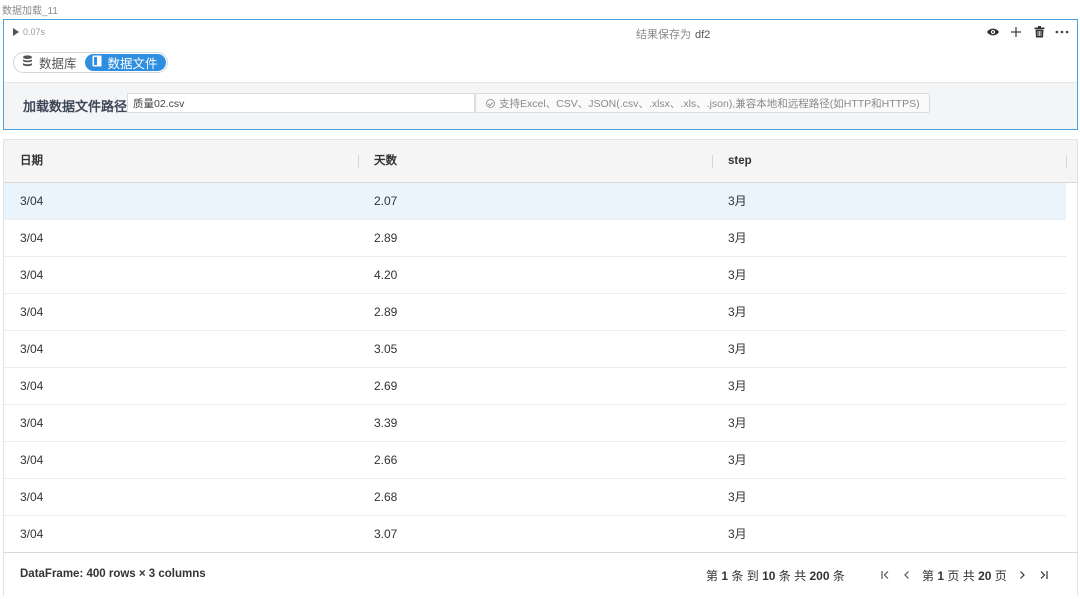  What do you see at coordinates (386, 460) in the screenshot?
I see `table-cell: 2.66` at bounding box center [386, 460].